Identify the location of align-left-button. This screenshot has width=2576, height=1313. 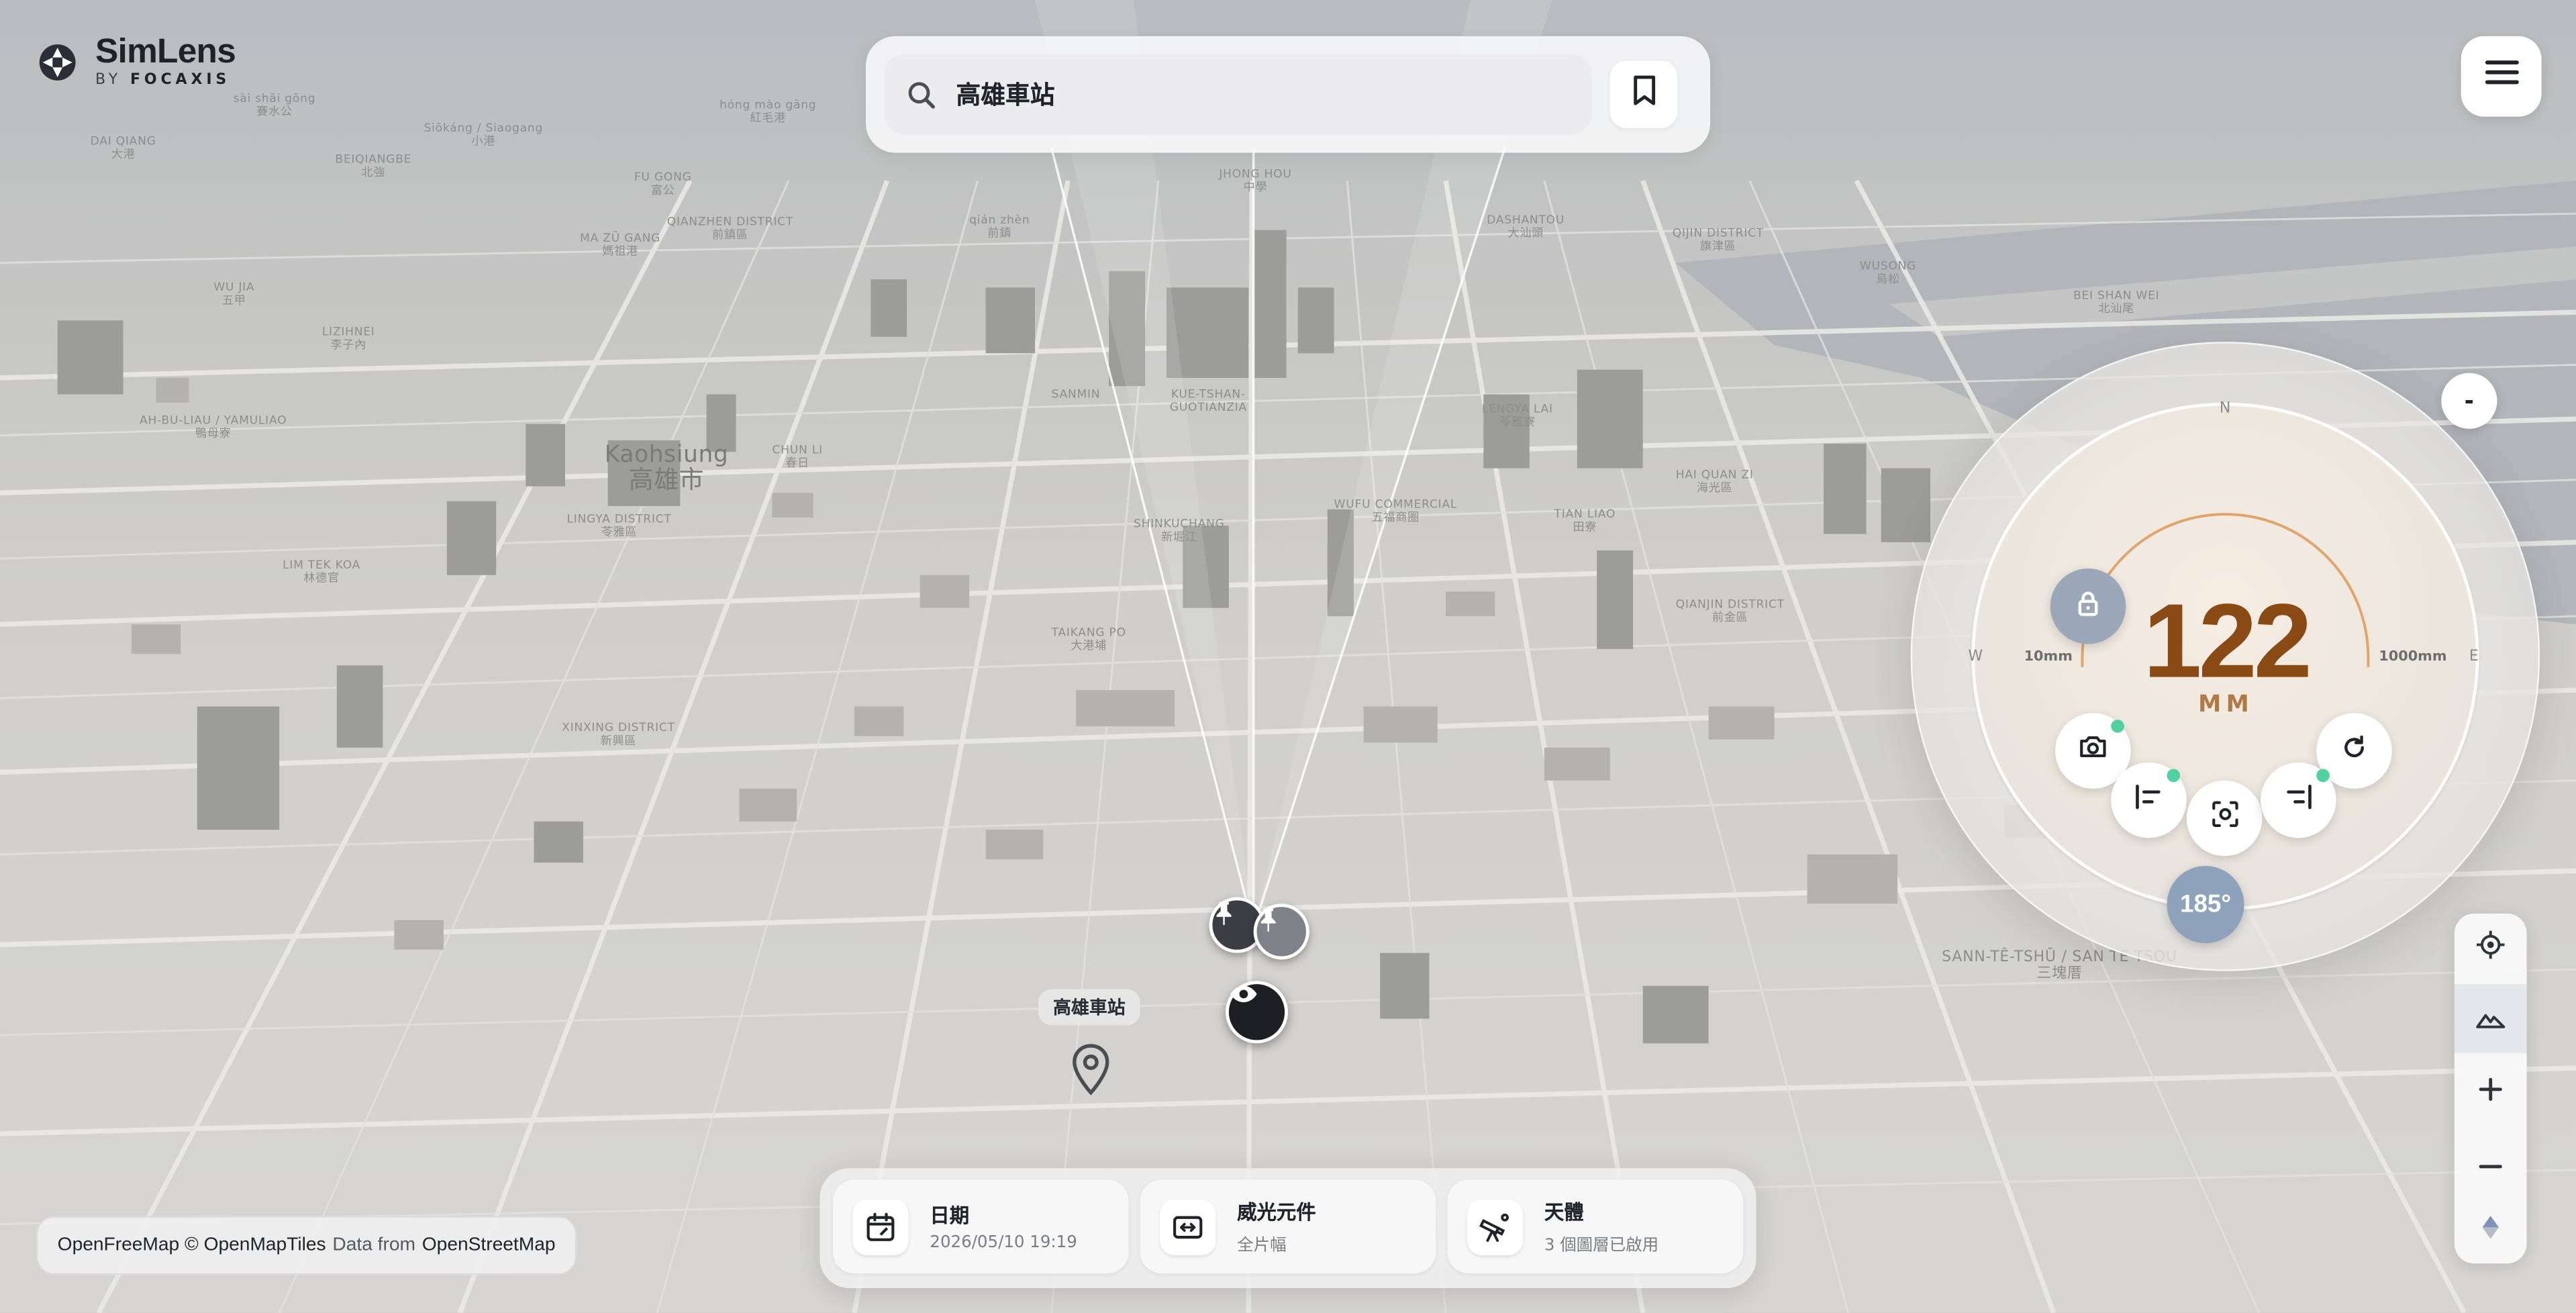
(2149, 800).